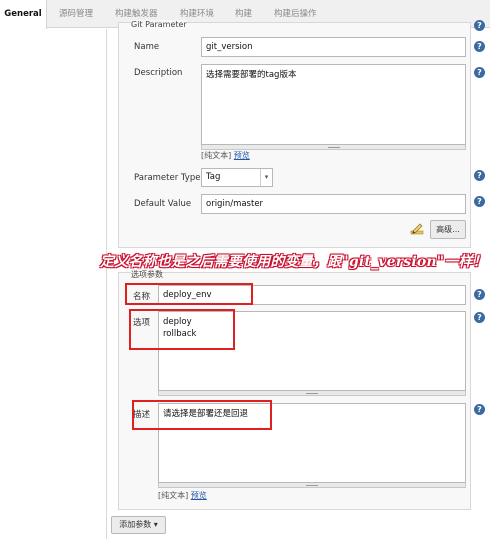 This screenshot has height=539, width=490. What do you see at coordinates (76, 14) in the screenshot?
I see `tab-source-management: 源码管理` at bounding box center [76, 14].